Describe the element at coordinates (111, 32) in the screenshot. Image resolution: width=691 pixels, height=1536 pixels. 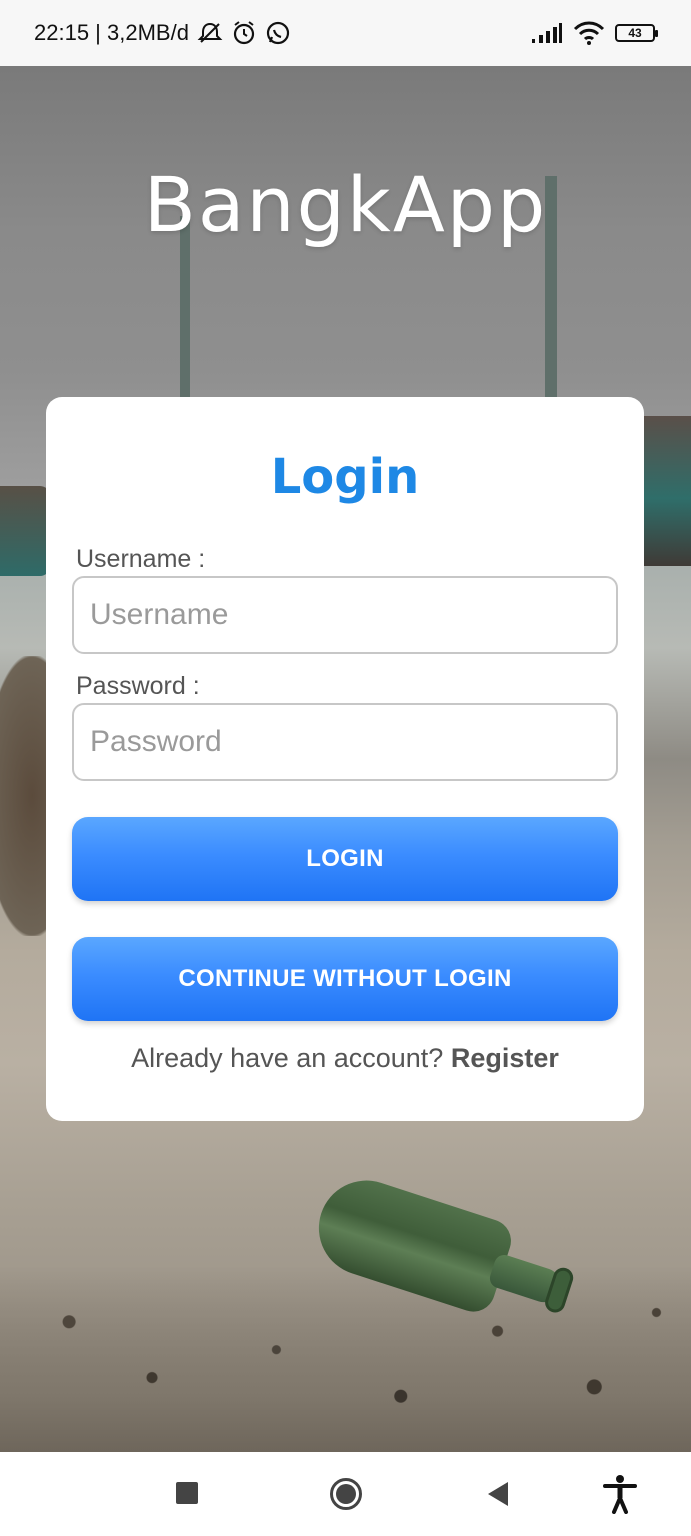
I see `status-time: 22:15 | 3,2MB/d` at that location.